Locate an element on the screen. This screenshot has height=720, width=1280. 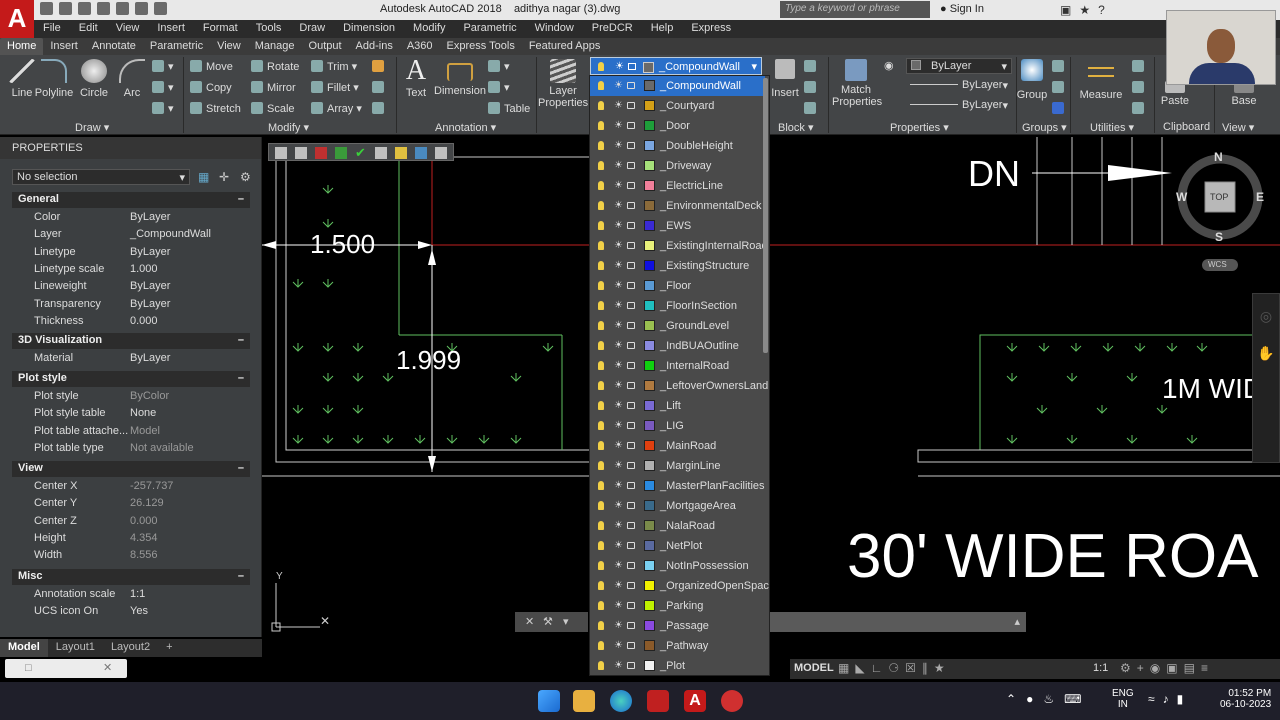
polar-icon: ⚆ is located at coordinates (896, 668).